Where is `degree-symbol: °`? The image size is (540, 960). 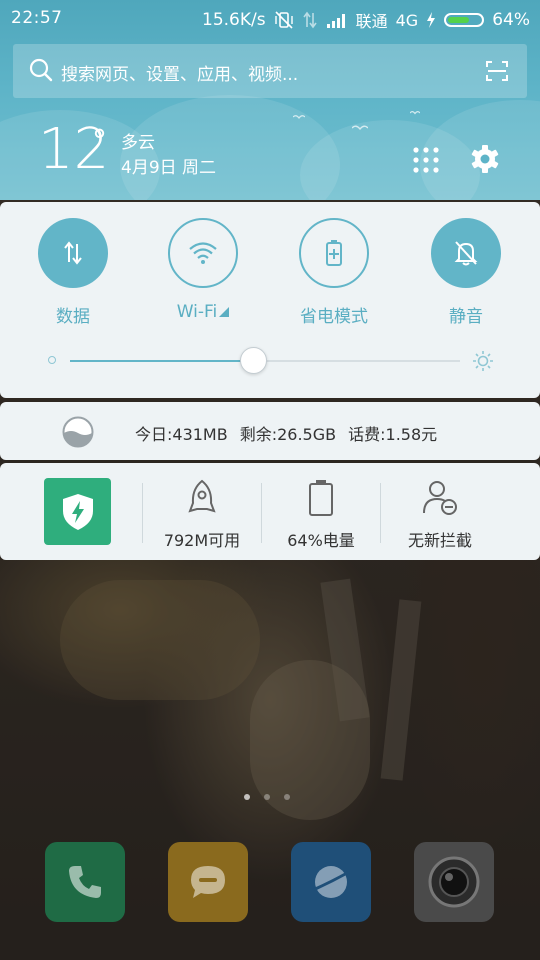
degree-symbol: ° is located at coordinates (99, 141).